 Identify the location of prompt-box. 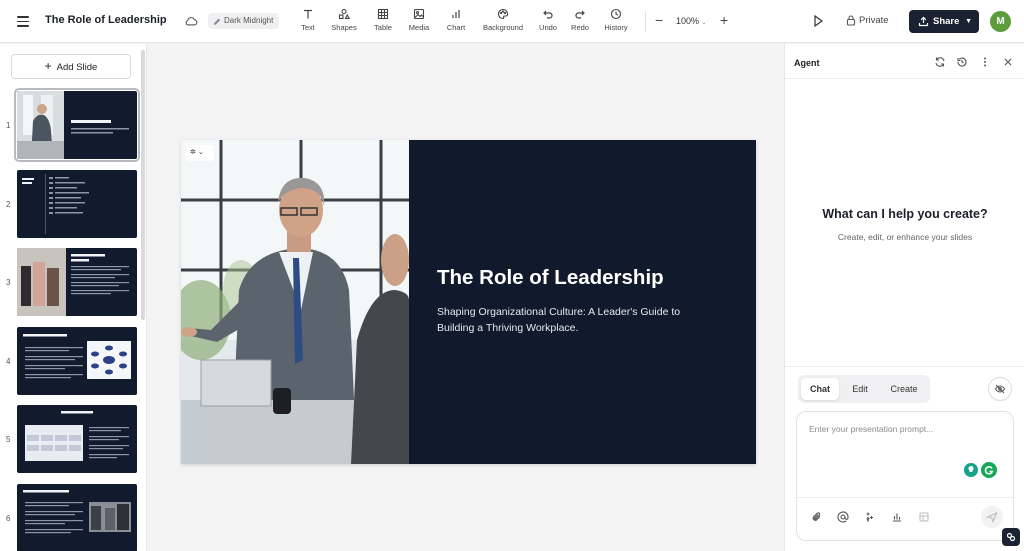
(905, 476).